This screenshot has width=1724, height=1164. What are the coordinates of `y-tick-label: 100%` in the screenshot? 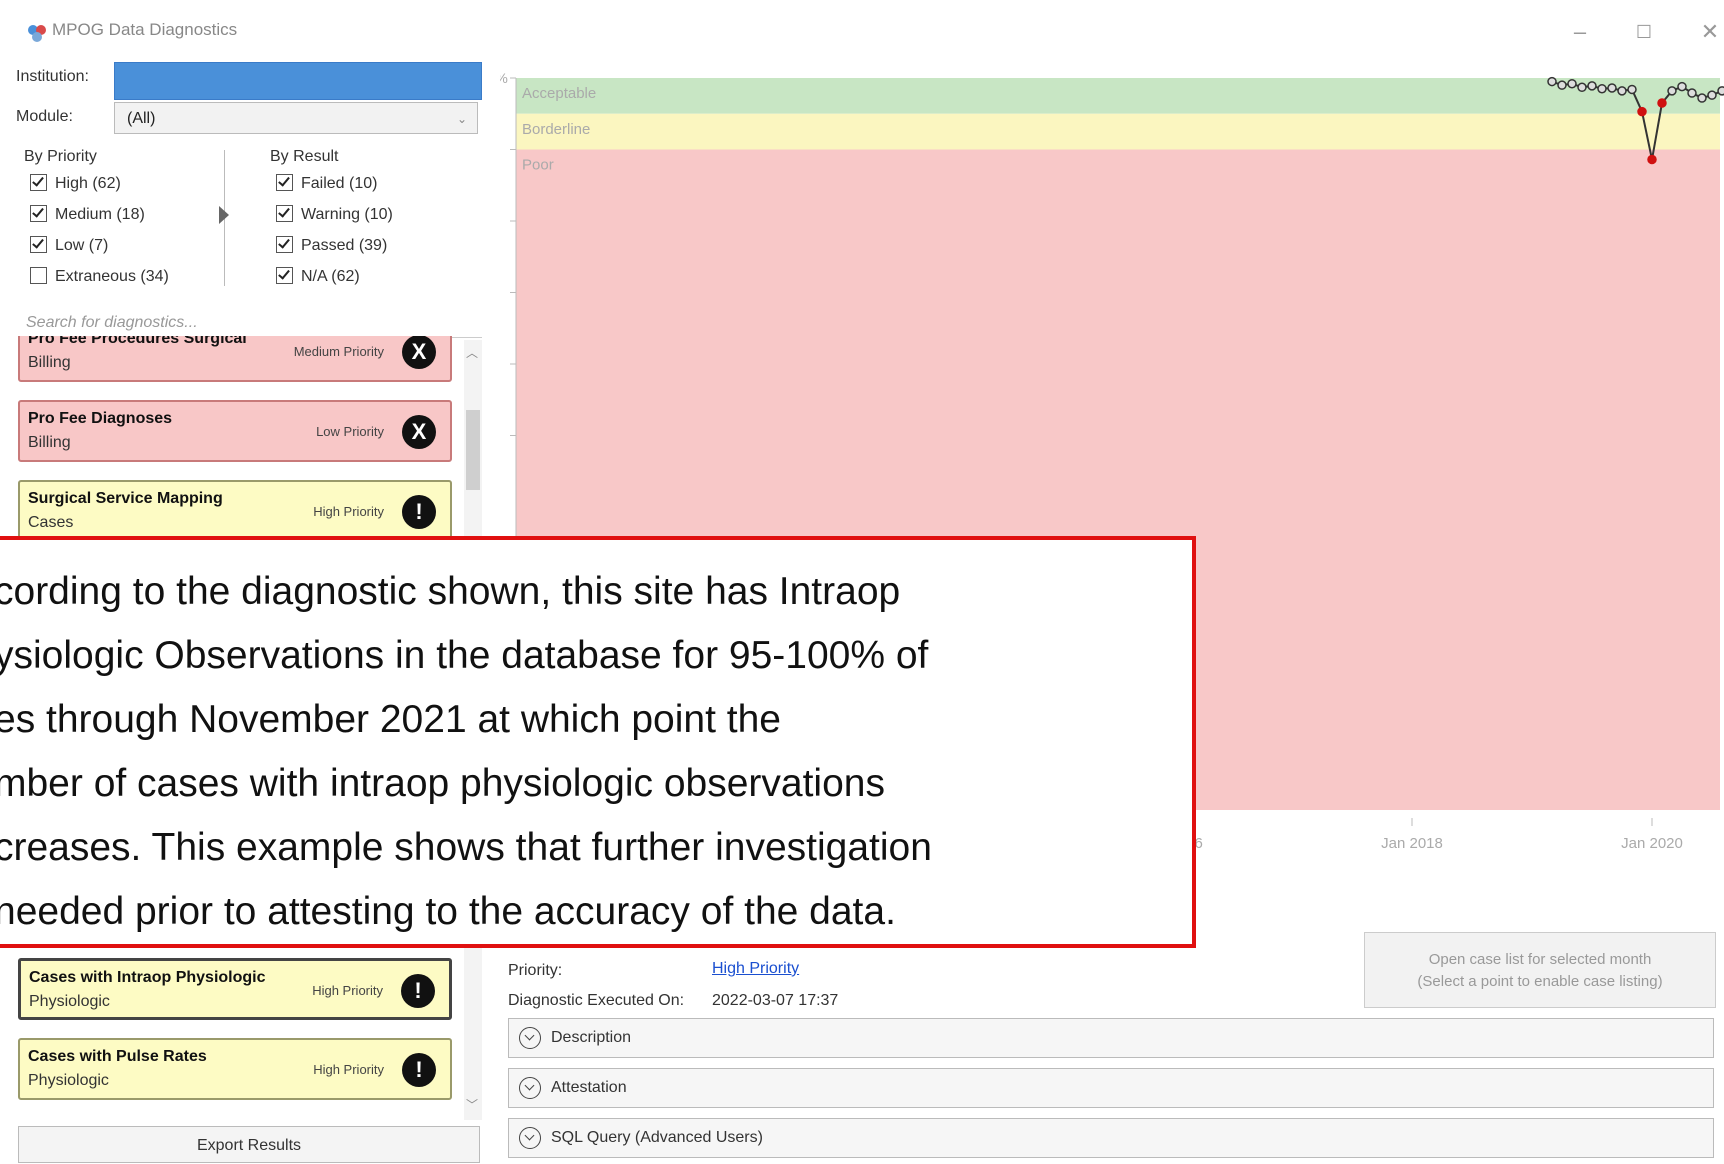 It's located at (504, 78).